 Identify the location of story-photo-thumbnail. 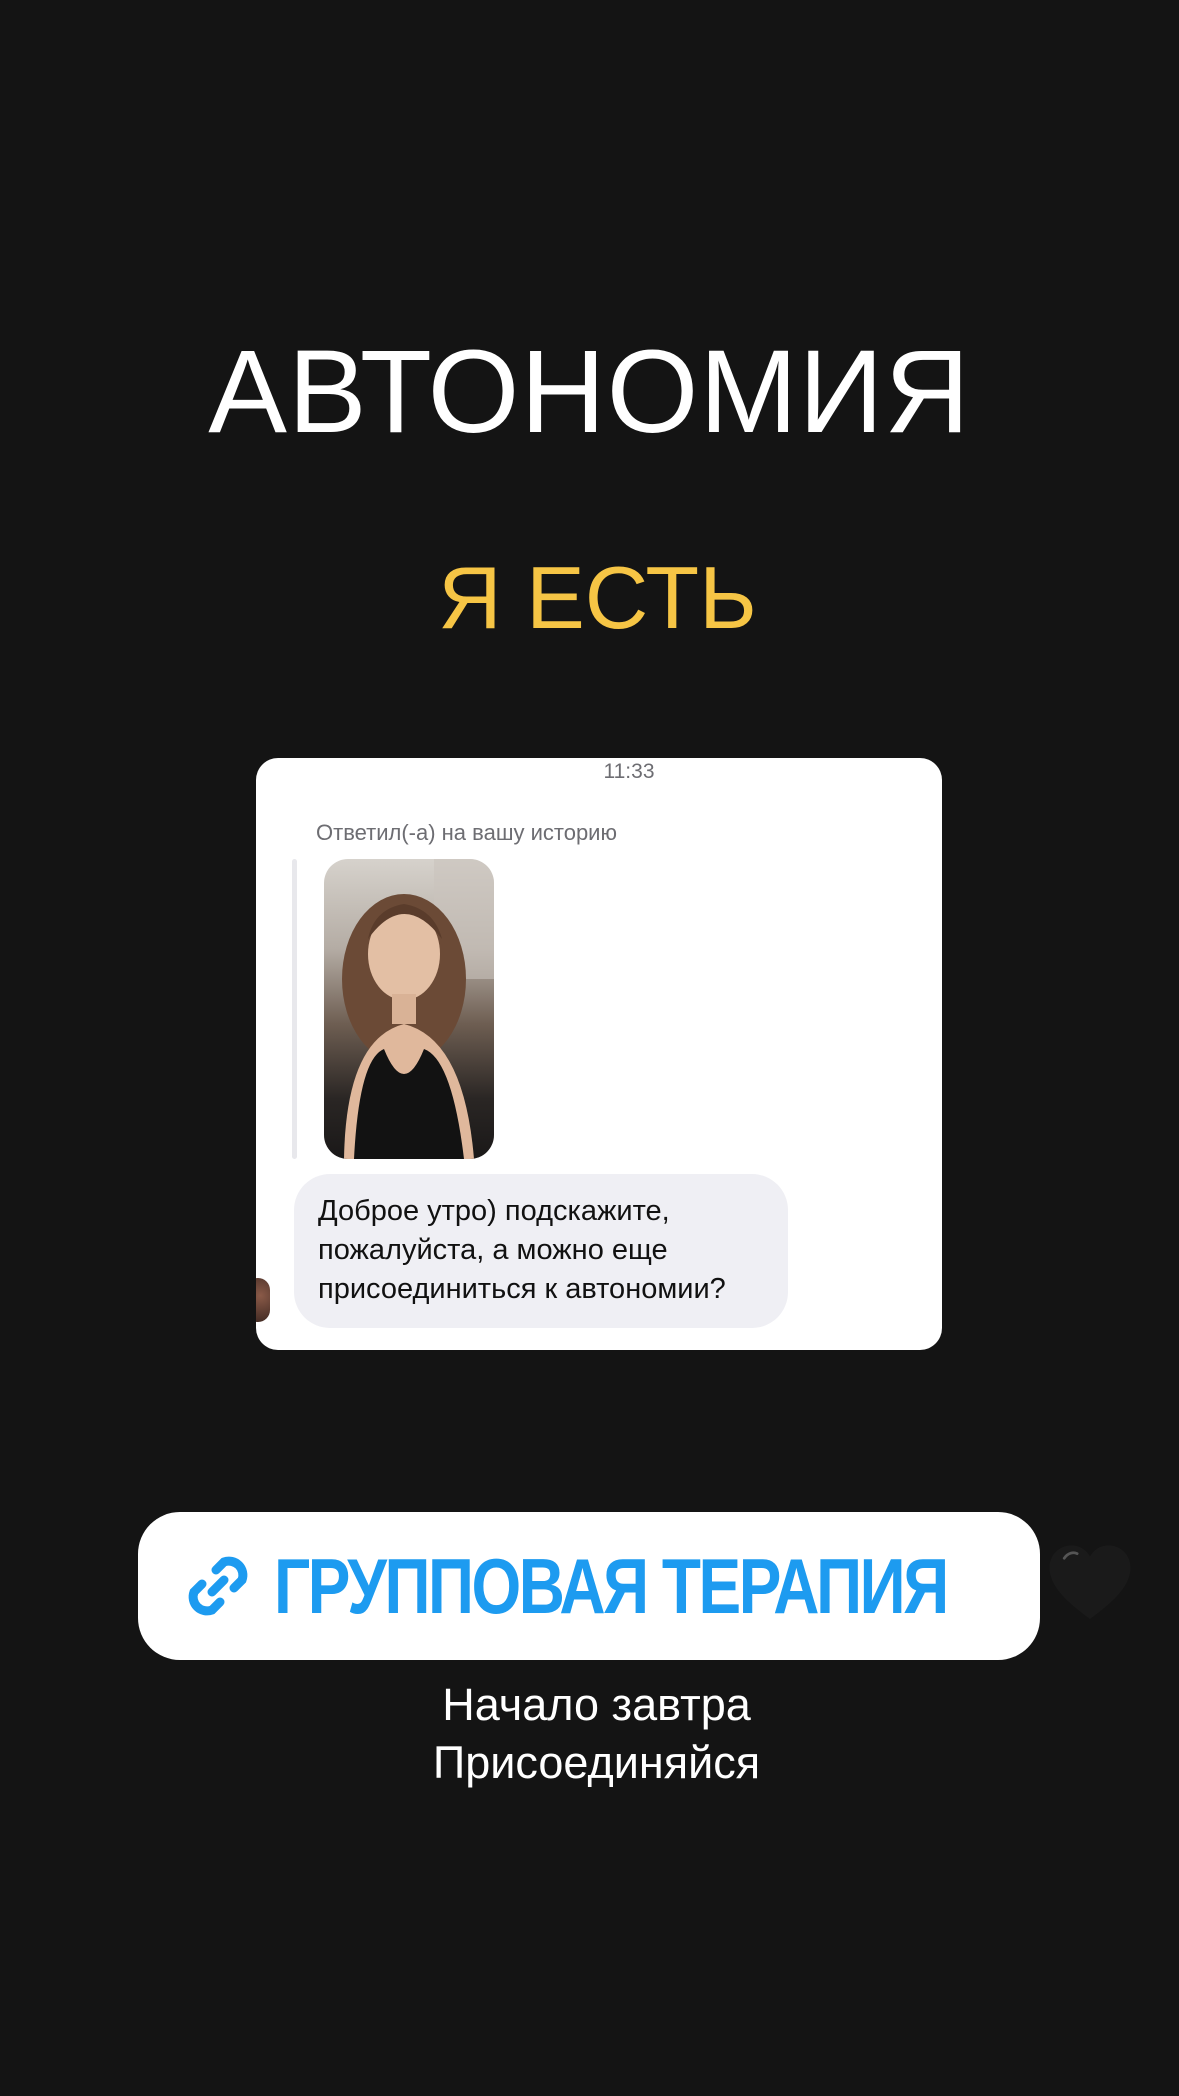
(409, 1009).